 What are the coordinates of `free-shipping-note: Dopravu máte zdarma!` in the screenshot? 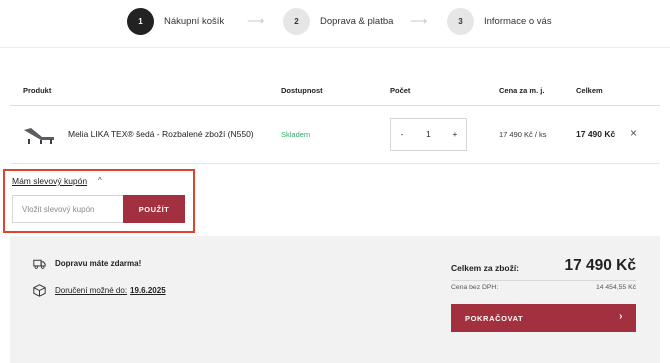 It's located at (87, 263).